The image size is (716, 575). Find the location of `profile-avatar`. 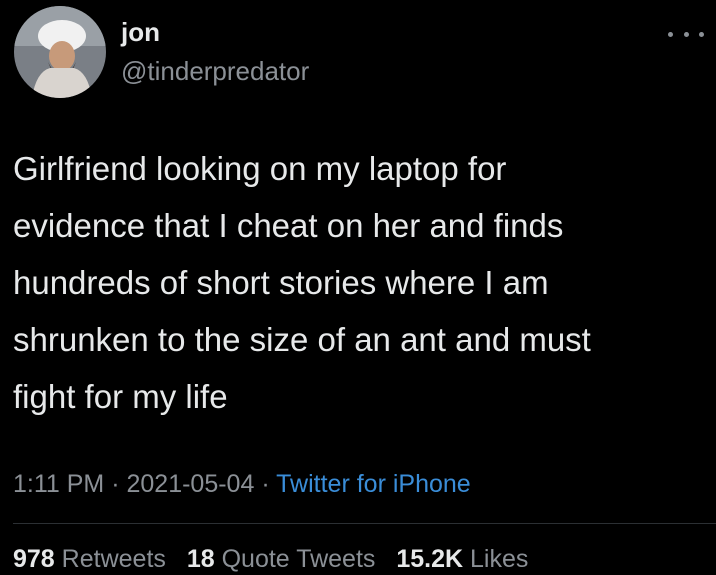

profile-avatar is located at coordinates (60, 52).